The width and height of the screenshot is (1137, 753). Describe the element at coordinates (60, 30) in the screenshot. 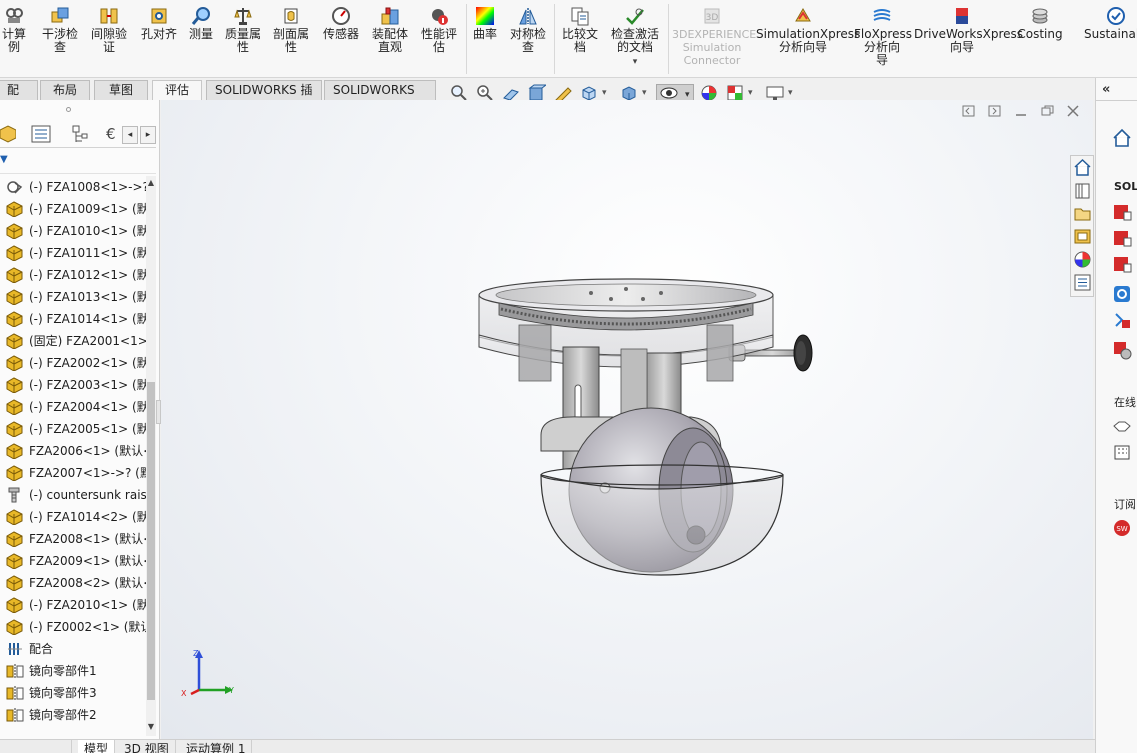

I see `interference-check-button: 干涉检 查` at that location.